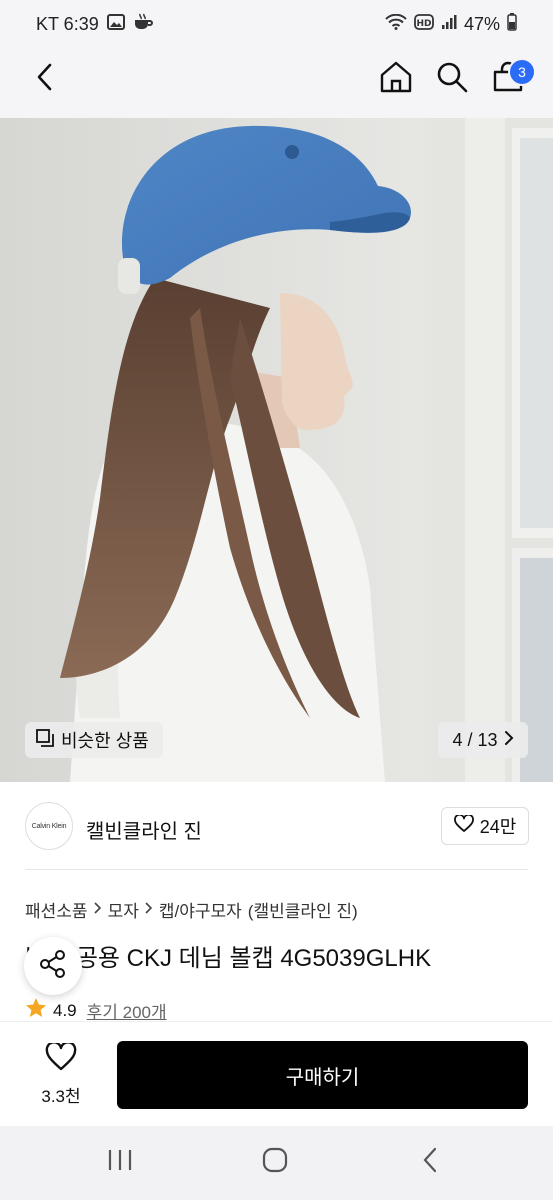 The image size is (553, 1200). I want to click on home-button, so click(396, 79).